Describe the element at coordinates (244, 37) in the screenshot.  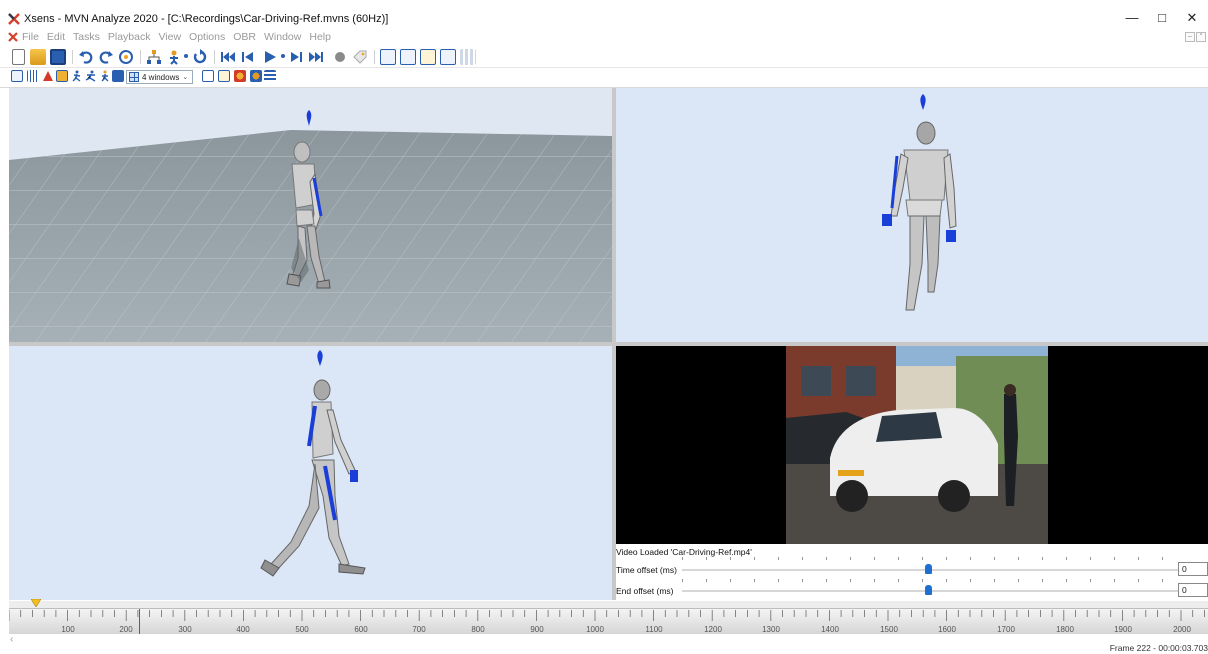
I see `menu-obr: OBR` at that location.